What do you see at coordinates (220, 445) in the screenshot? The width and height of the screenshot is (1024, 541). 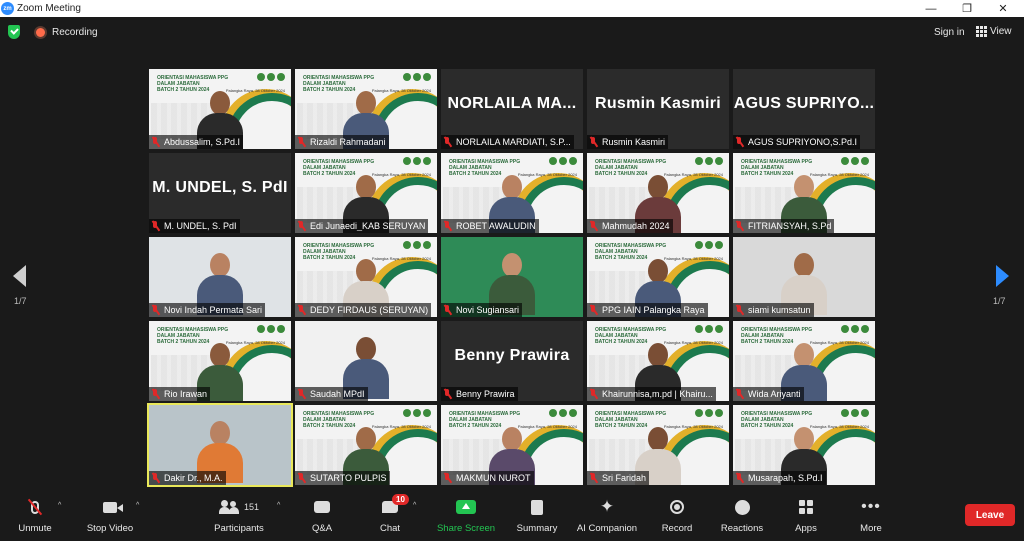 I see `participant-tile: Dakir Dr., M.A.` at bounding box center [220, 445].